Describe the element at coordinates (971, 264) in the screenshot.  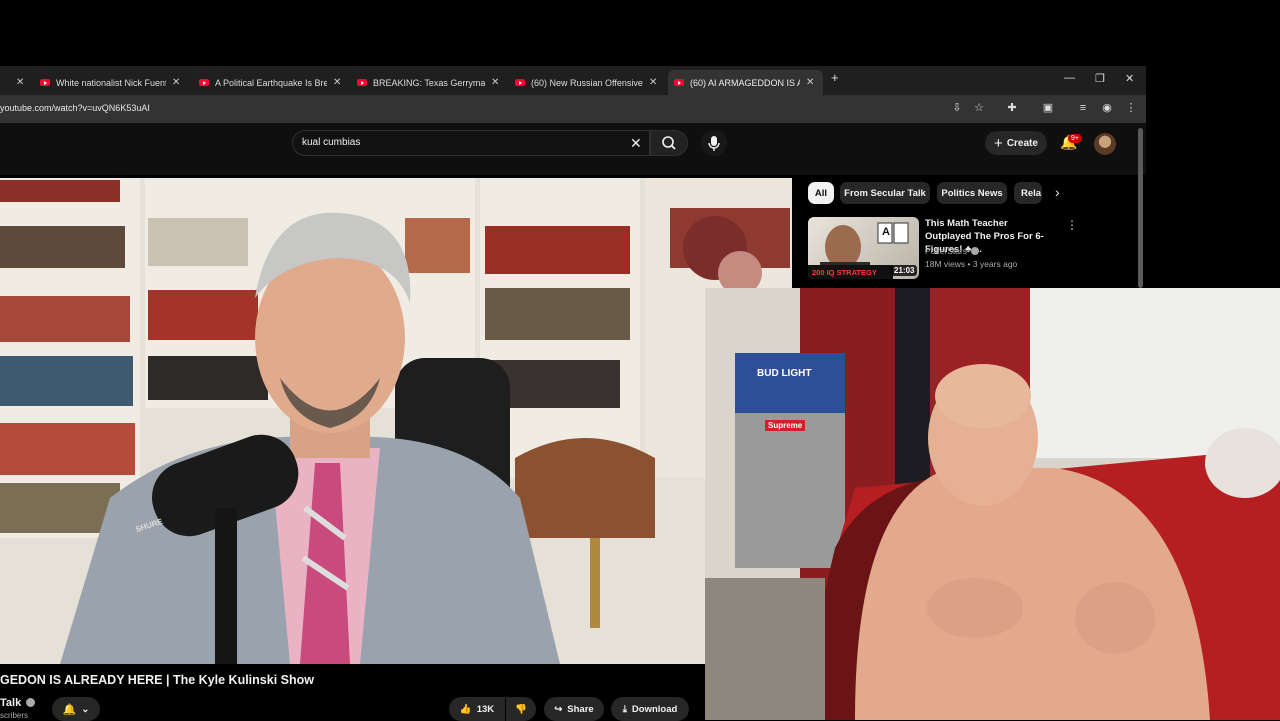
I see `recommendation-meta: 18M views • 3 years ago` at that location.